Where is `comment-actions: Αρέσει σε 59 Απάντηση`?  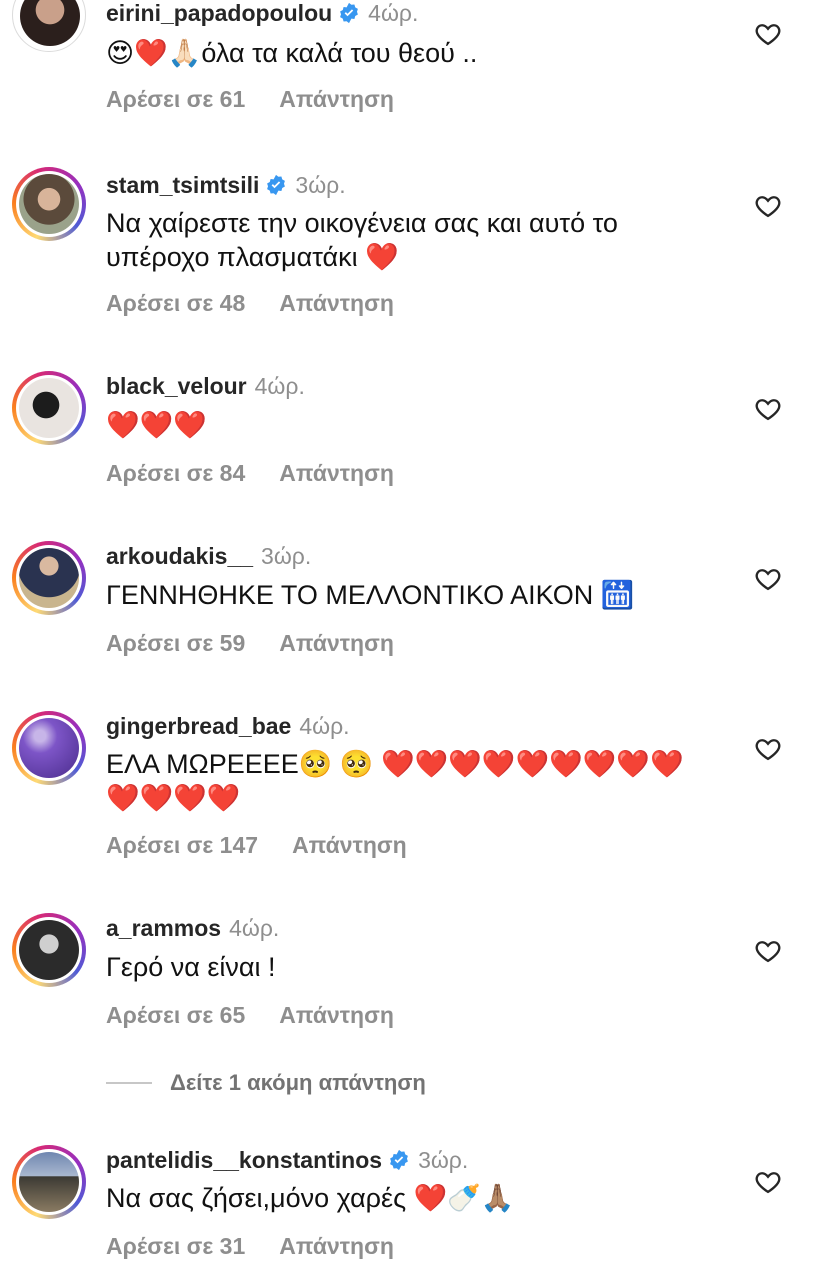 comment-actions: Αρέσει σε 59 Απάντηση is located at coordinates (250, 643).